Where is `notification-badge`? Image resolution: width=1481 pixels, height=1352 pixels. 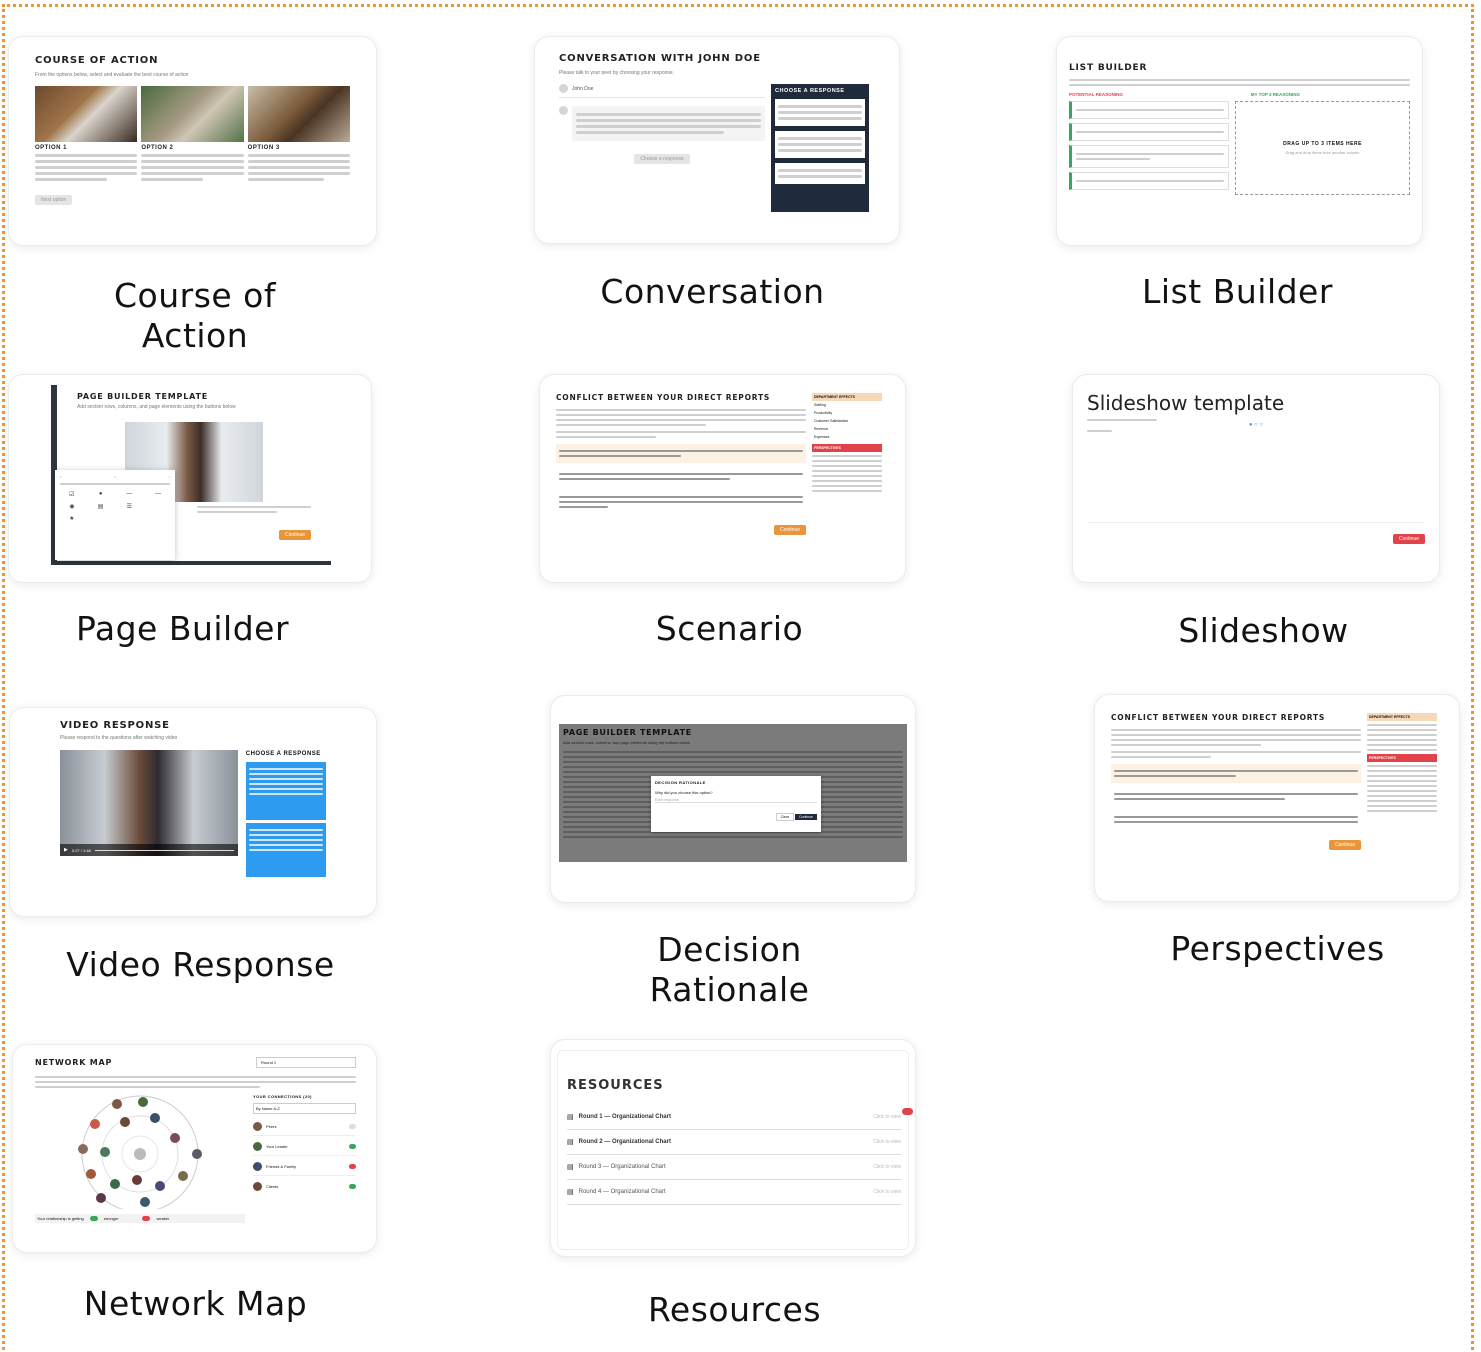 notification-badge is located at coordinates (907, 1111).